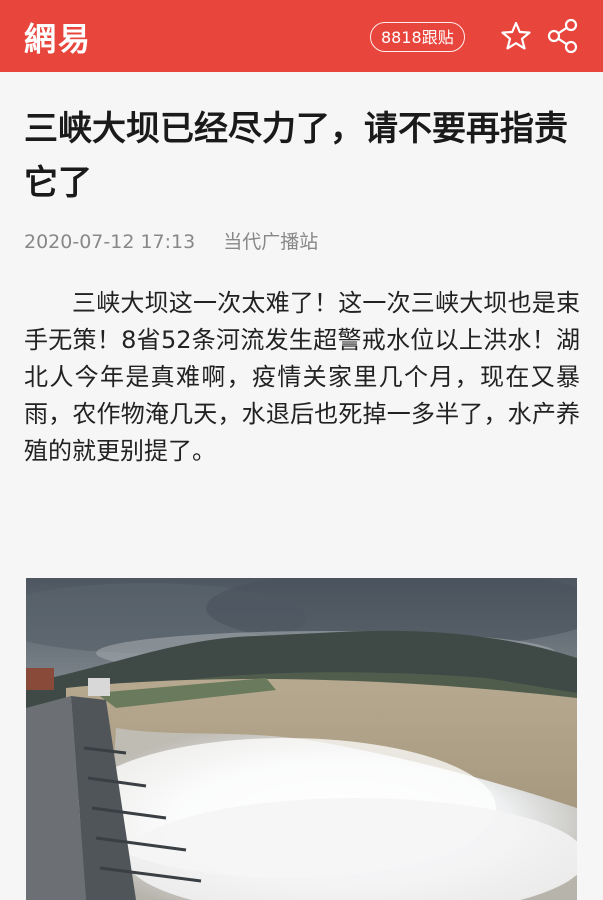 This screenshot has width=603, height=900. What do you see at coordinates (301, 36) in the screenshot?
I see `top-navigation-bar: 網易 8818跟贴` at bounding box center [301, 36].